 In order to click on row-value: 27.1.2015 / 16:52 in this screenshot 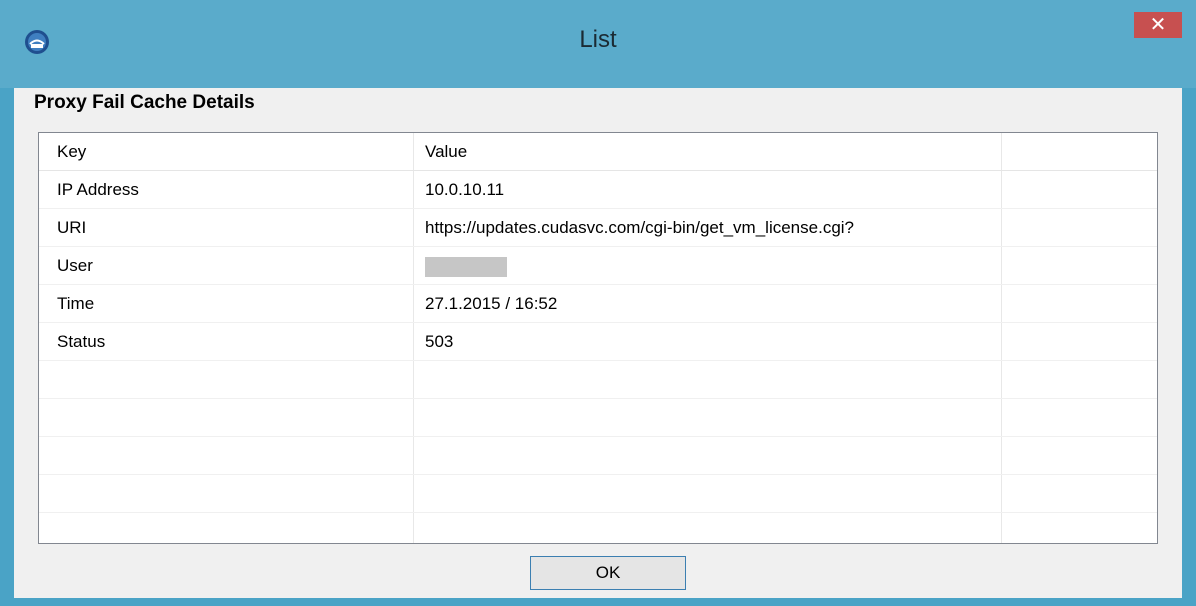, I will do `click(491, 303)`.